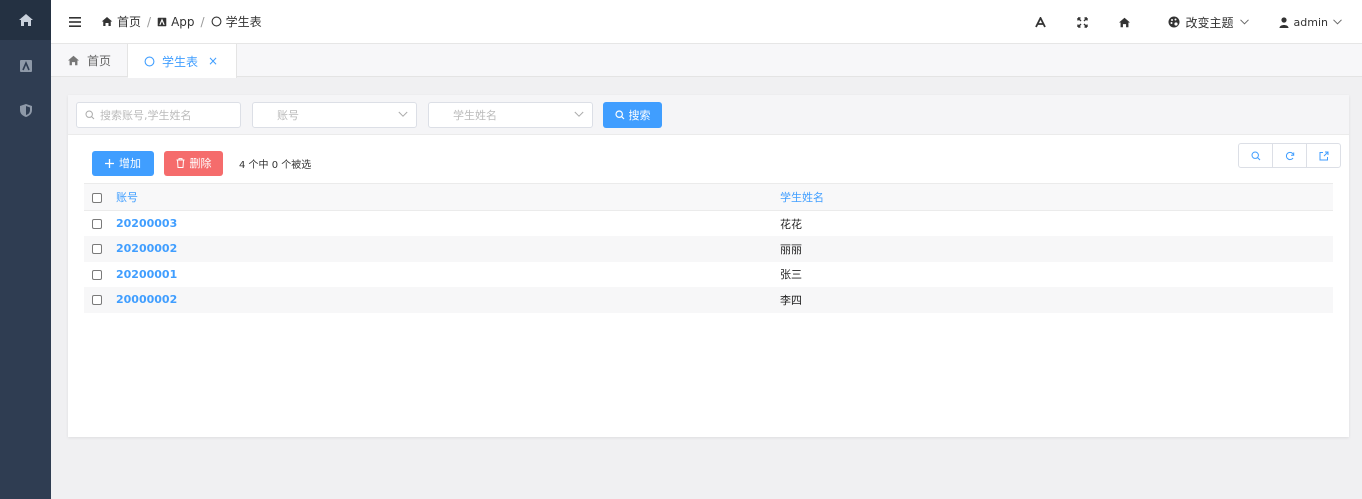 Image resolution: width=1362 pixels, height=499 pixels. I want to click on shield-icon, so click(25, 110).